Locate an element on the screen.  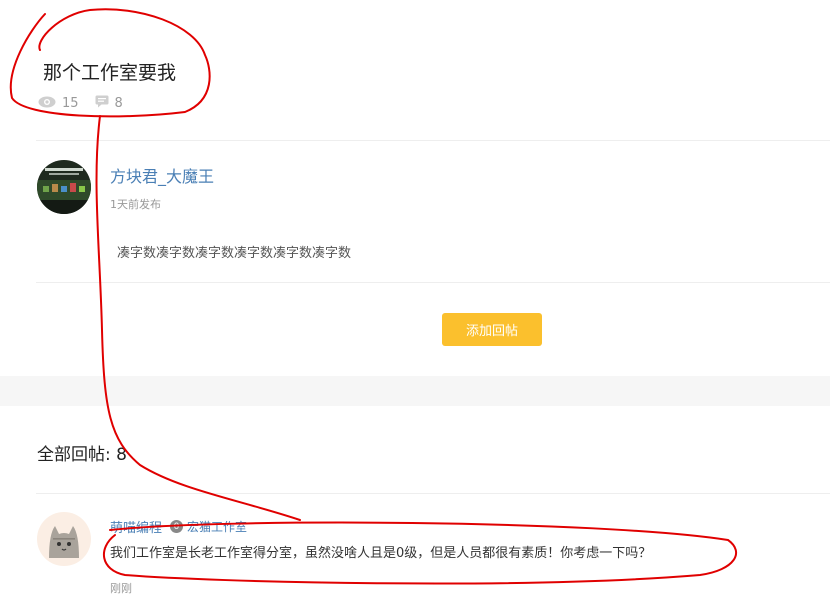
post-stats: 15 8 is located at coordinates (88, 103).